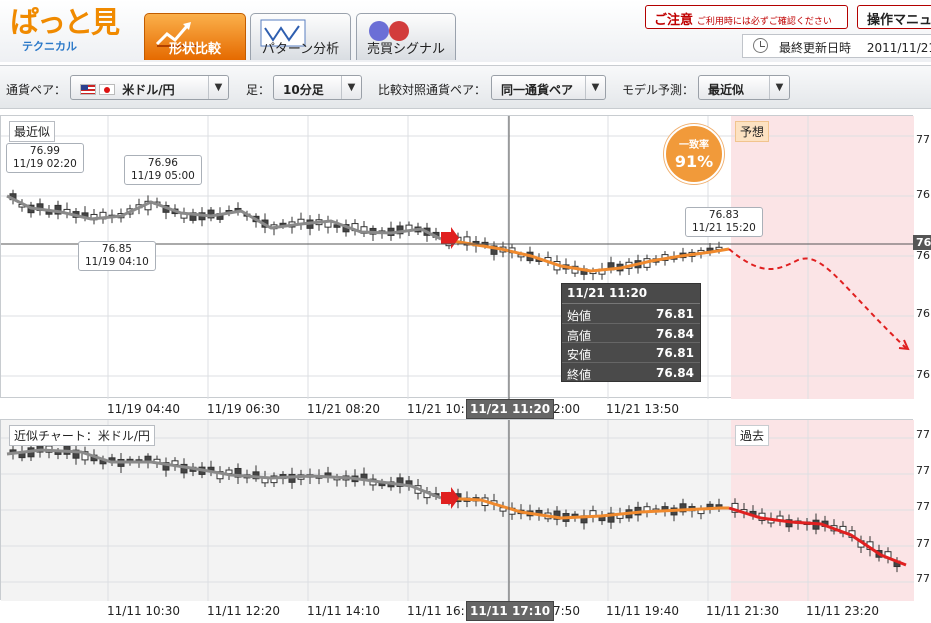  I want to click on x-tick-label: 2:00, so click(566, 409).